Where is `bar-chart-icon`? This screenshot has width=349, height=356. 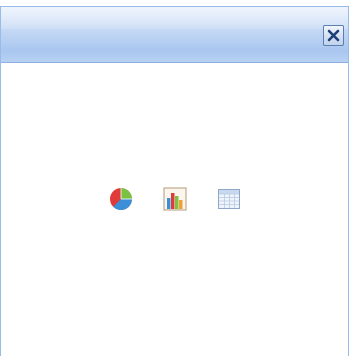
bar-chart-icon is located at coordinates (175, 199).